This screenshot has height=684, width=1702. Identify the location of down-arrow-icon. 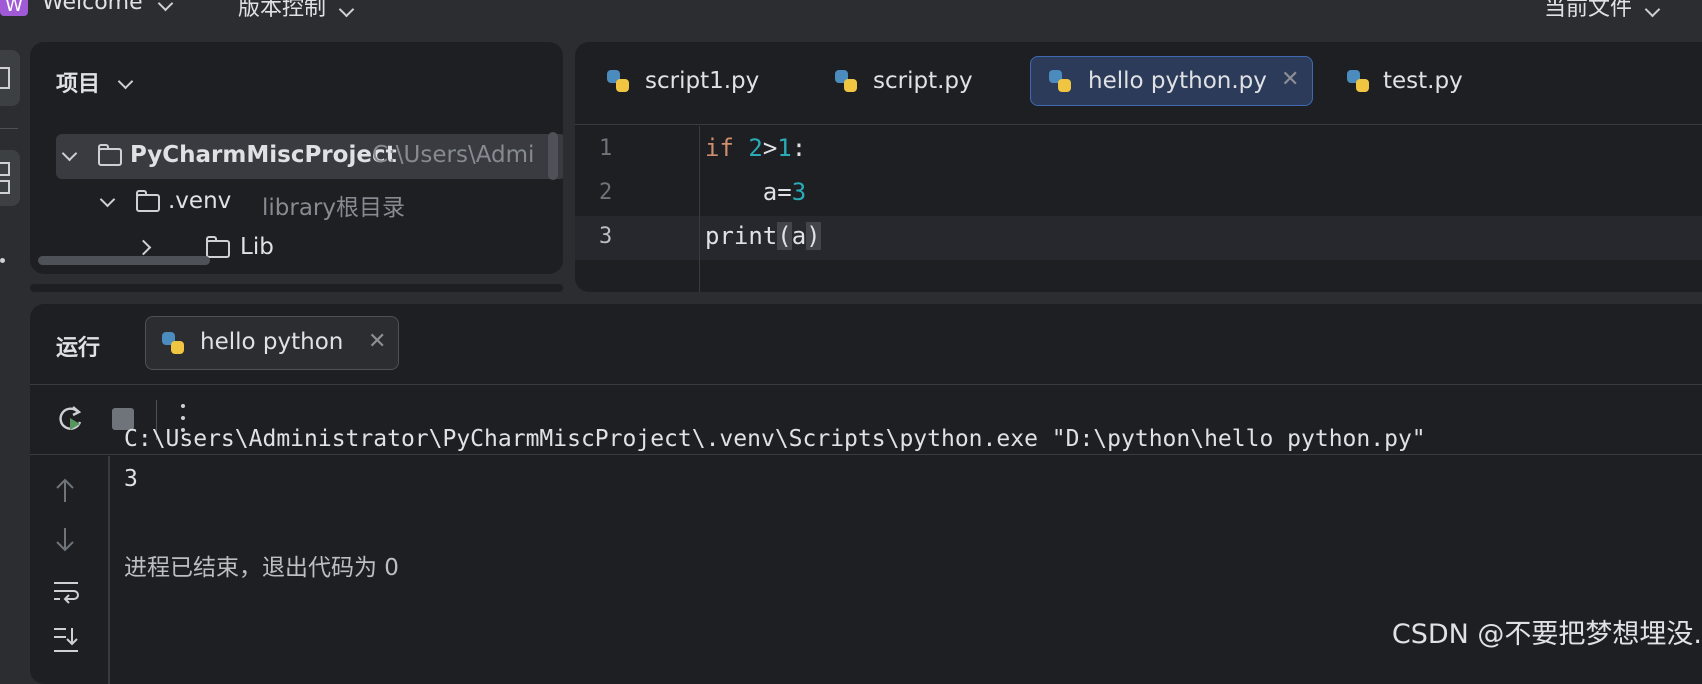
(65, 540).